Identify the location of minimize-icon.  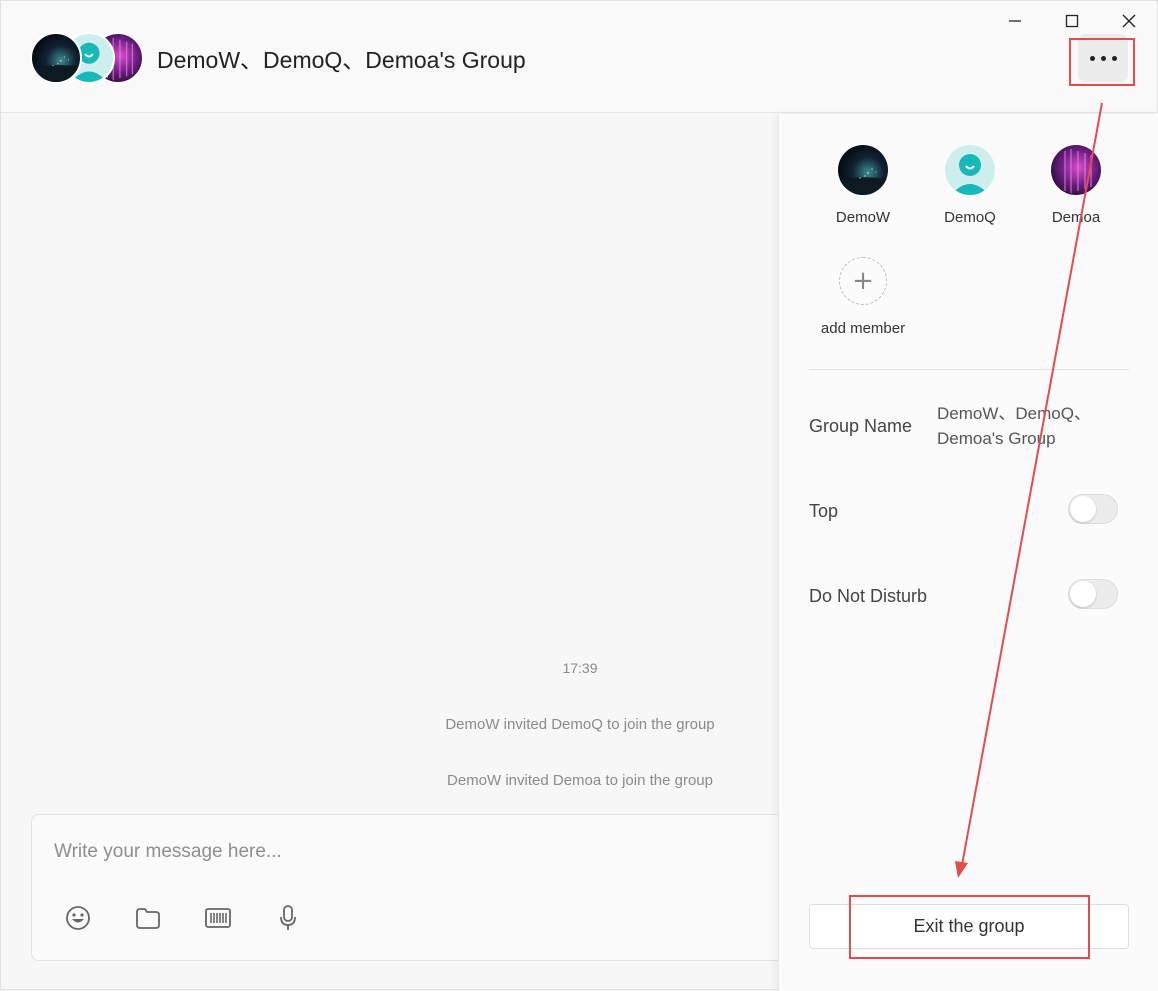
(1015, 21).